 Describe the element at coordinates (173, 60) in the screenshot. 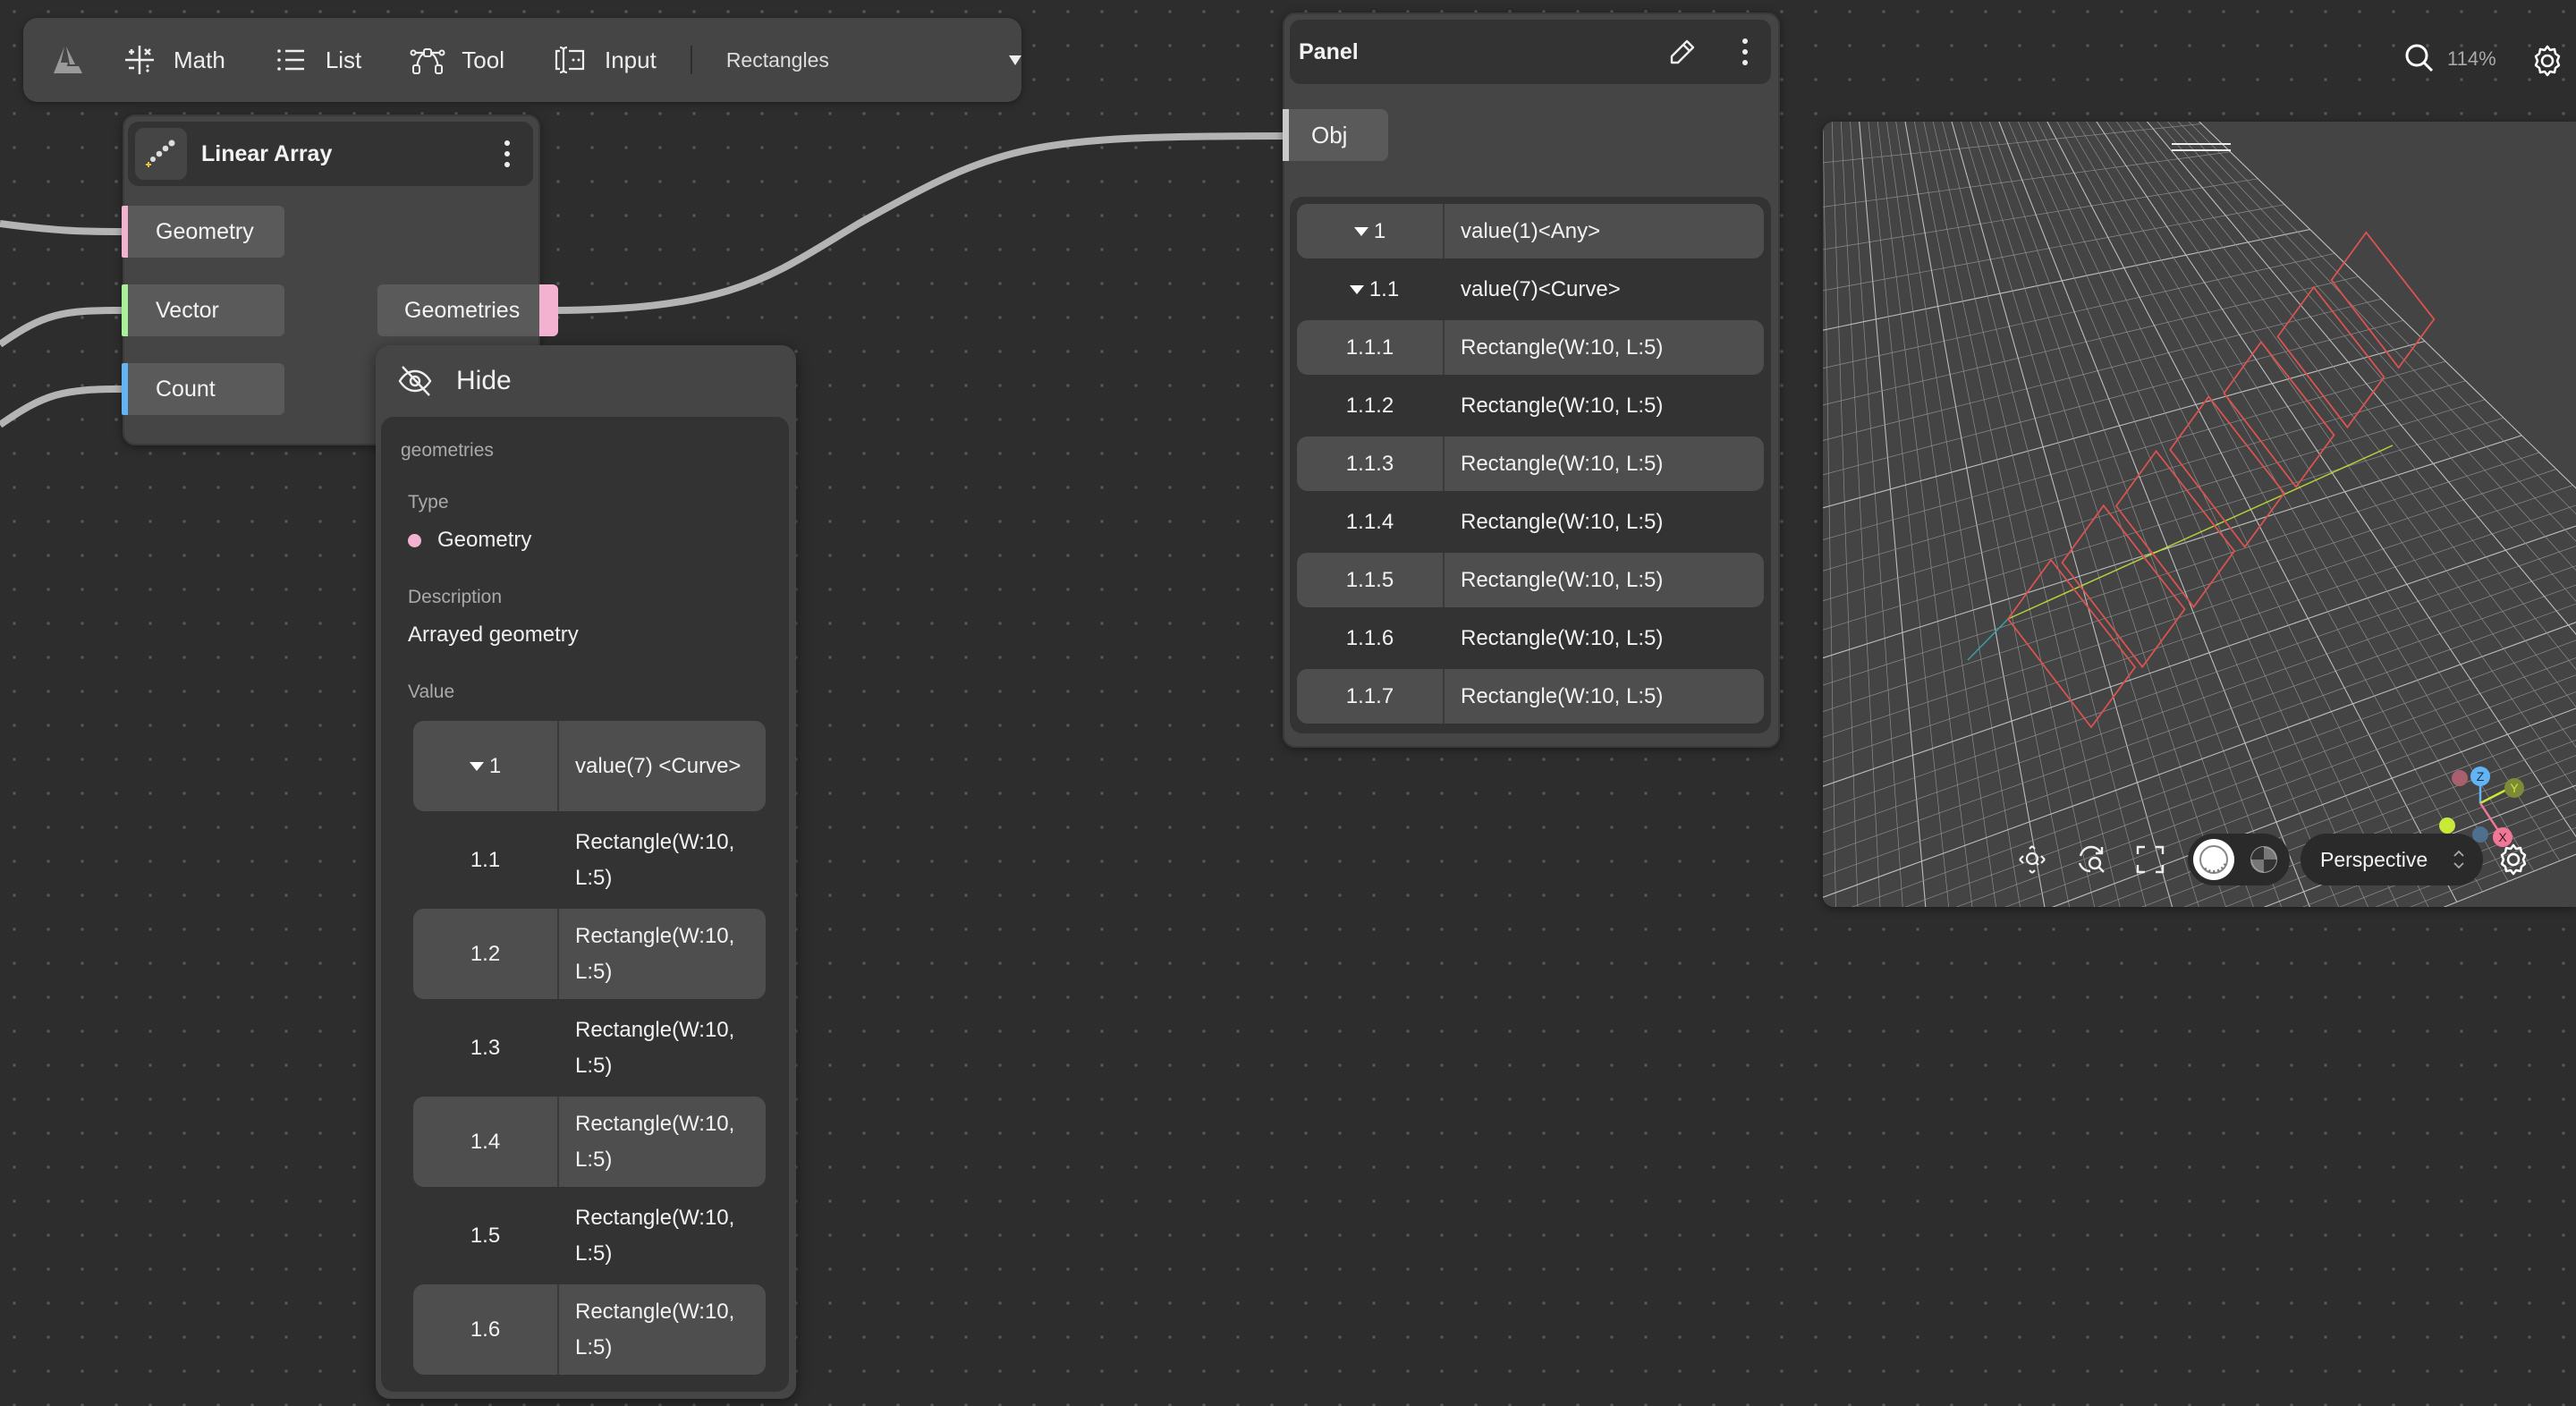

I see `toolbar-math-button: Math` at that location.